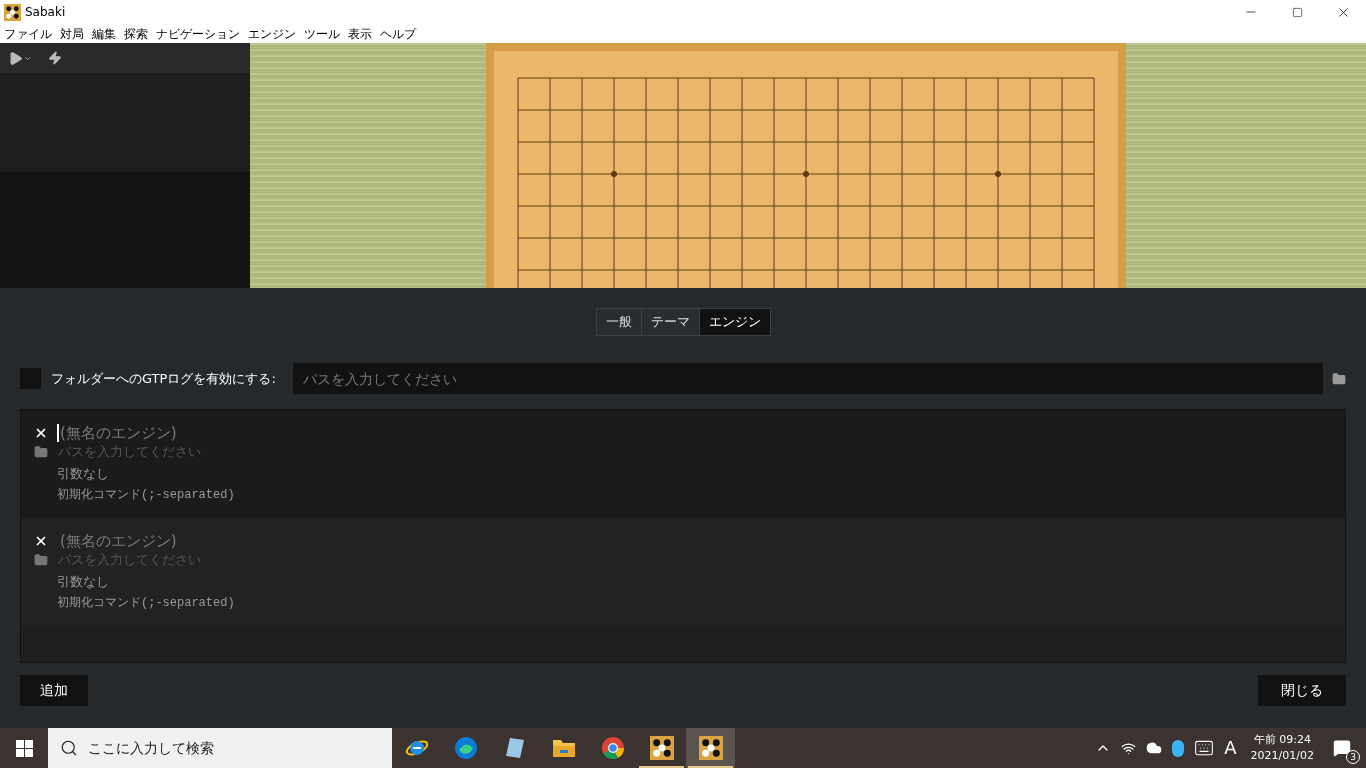 The height and width of the screenshot is (768, 1366). Describe the element at coordinates (12, 12) in the screenshot. I see `app-logo-icon` at that location.